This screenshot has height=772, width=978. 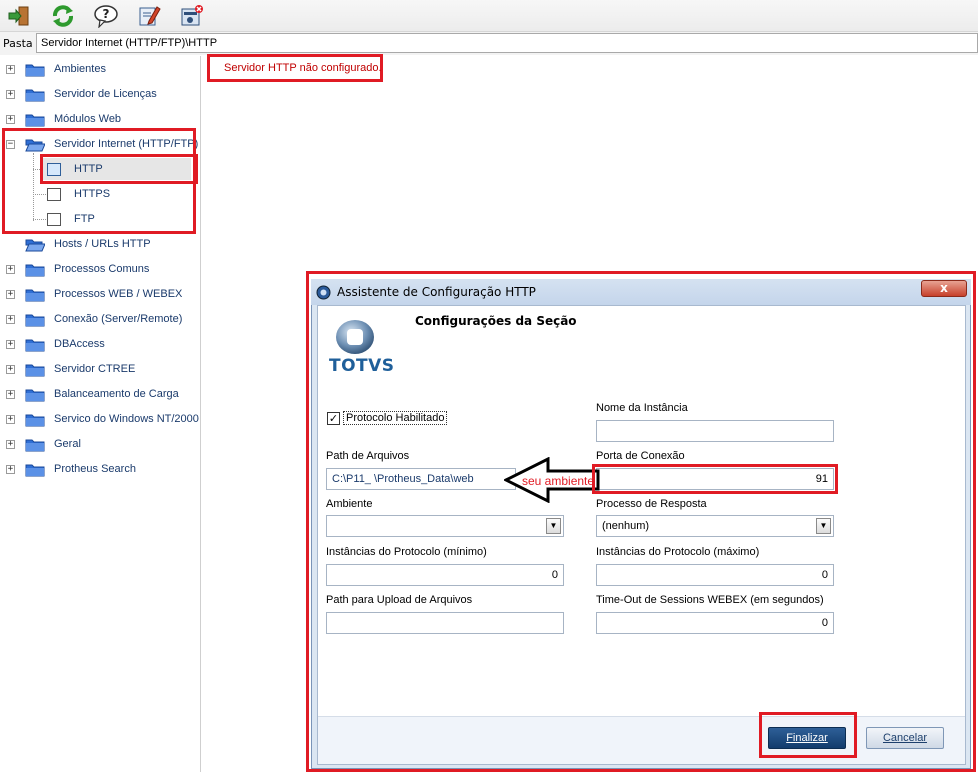 I want to click on tree-item-label: Protheus Search, so click(x=95, y=469).